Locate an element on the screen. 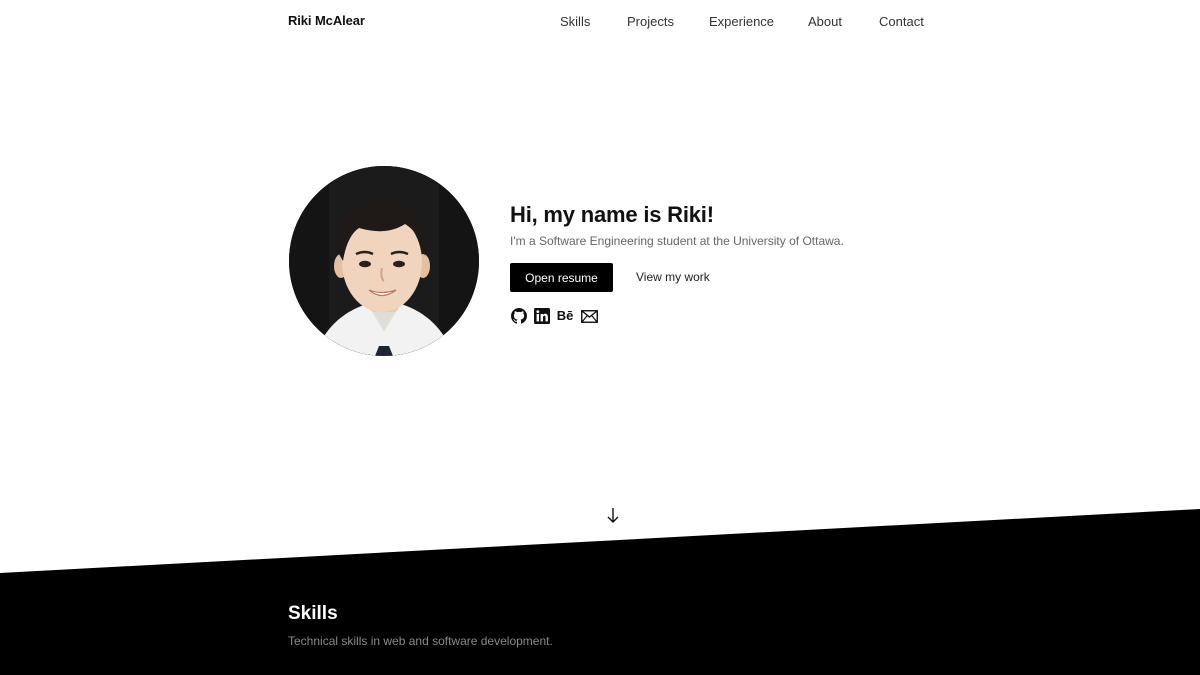  nav-link-experience: Experience is located at coordinates (741, 21).